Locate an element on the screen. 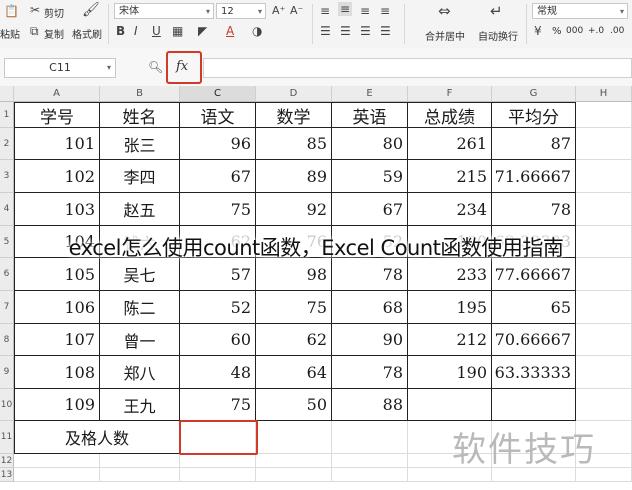 The width and height of the screenshot is (632, 490). cell-b8: 曾一 is located at coordinates (140, 340).